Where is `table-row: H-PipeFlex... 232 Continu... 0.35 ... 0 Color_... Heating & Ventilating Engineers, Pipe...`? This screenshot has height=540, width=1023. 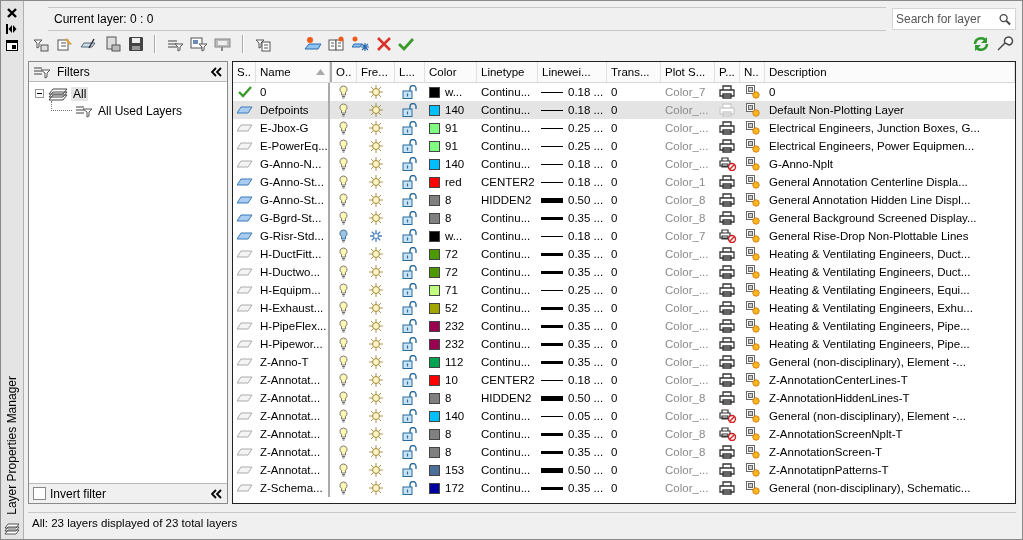 table-row: H-PipeFlex... 232 Continu... 0.35 ... 0 Color_... Heating & Ventilating Engineers, Pipe... is located at coordinates (624, 326).